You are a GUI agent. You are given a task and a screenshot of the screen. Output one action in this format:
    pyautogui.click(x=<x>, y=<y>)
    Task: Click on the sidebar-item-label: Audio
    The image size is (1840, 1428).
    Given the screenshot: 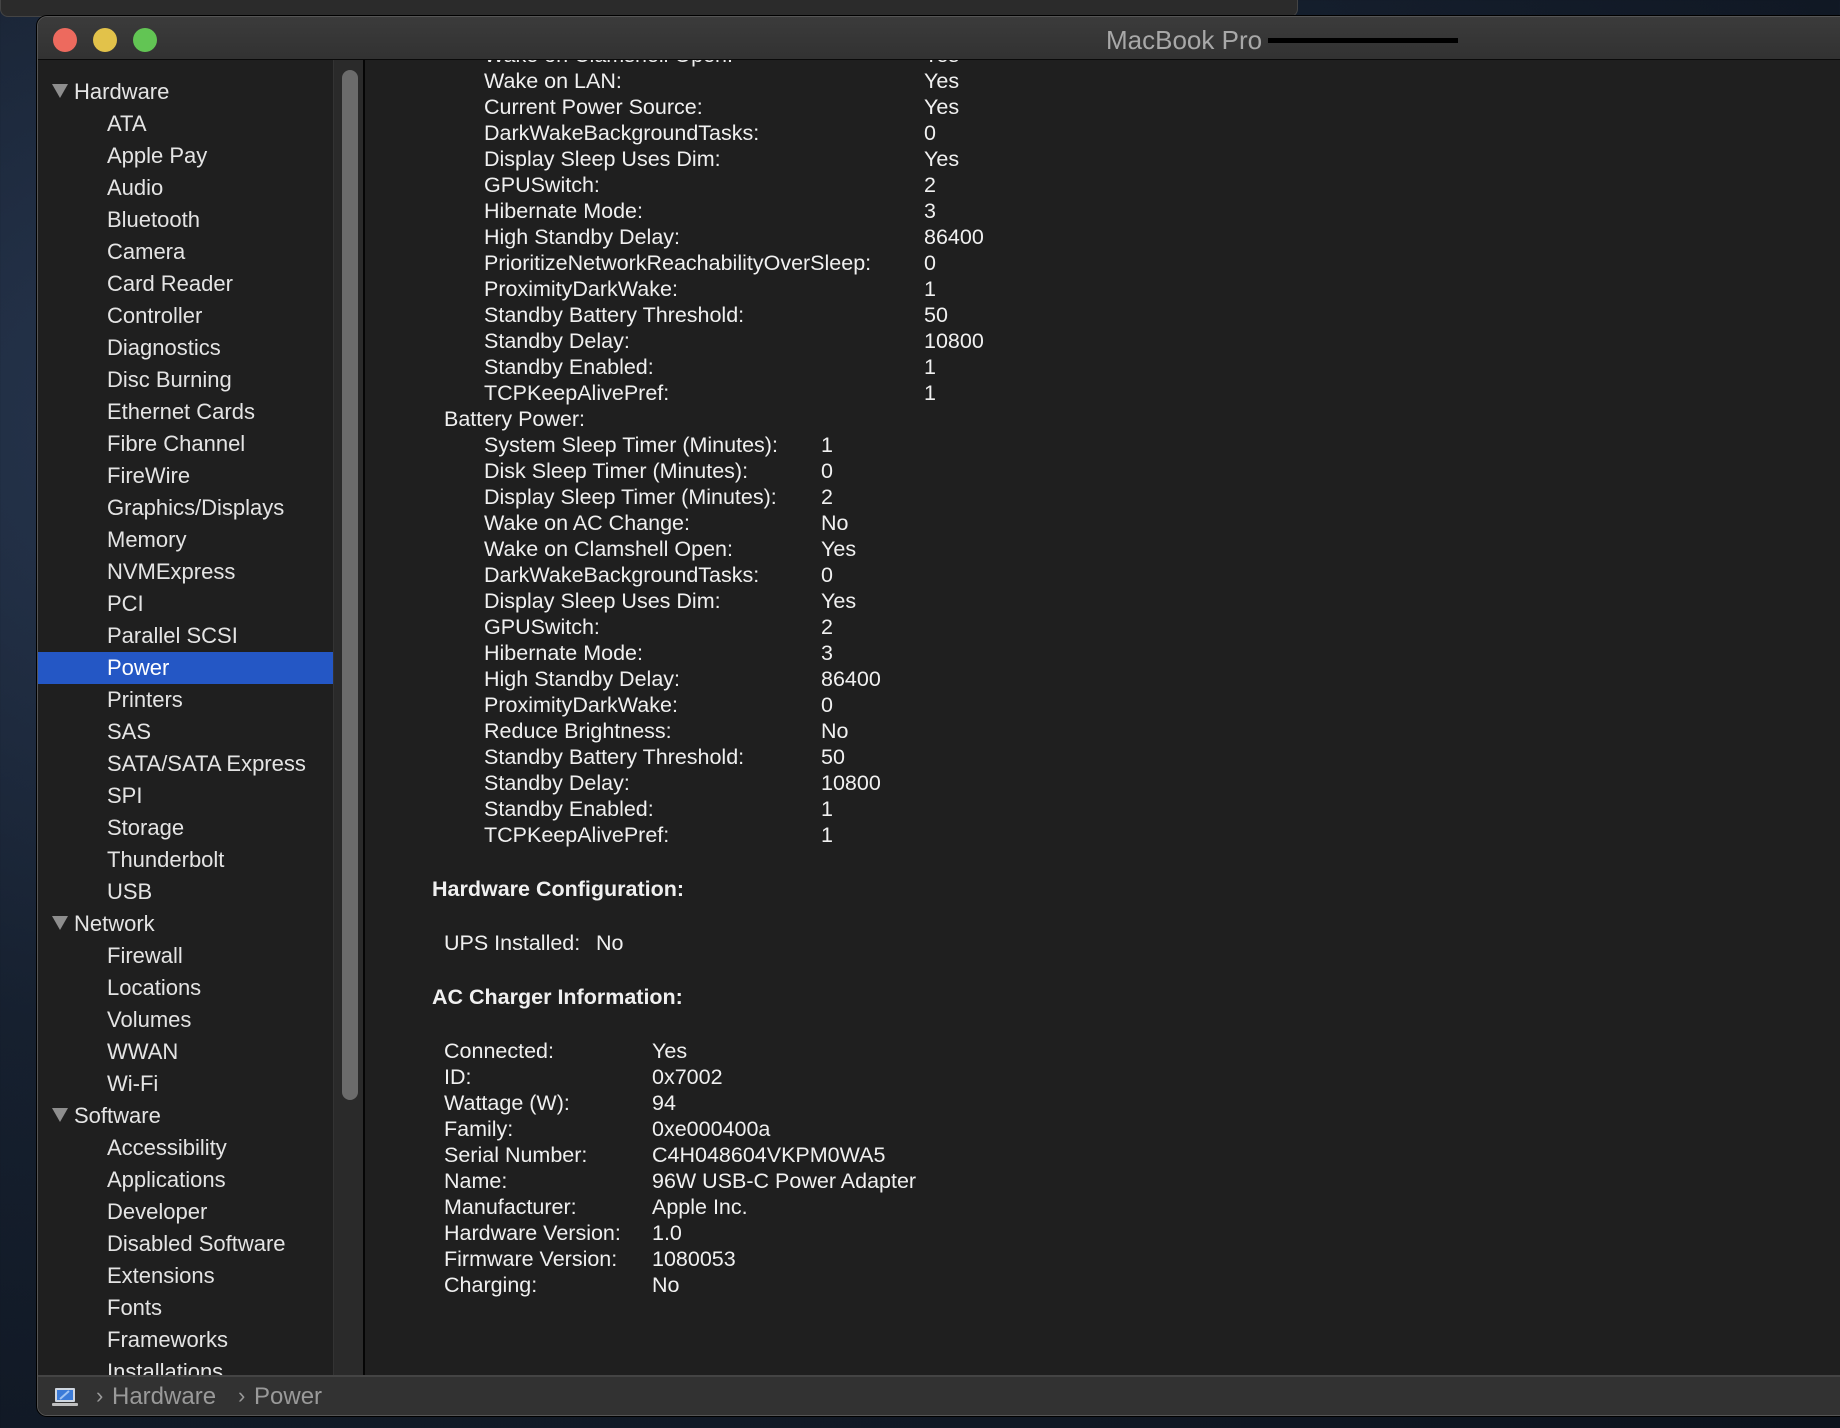 What is the action you would take?
    pyautogui.click(x=135, y=187)
    